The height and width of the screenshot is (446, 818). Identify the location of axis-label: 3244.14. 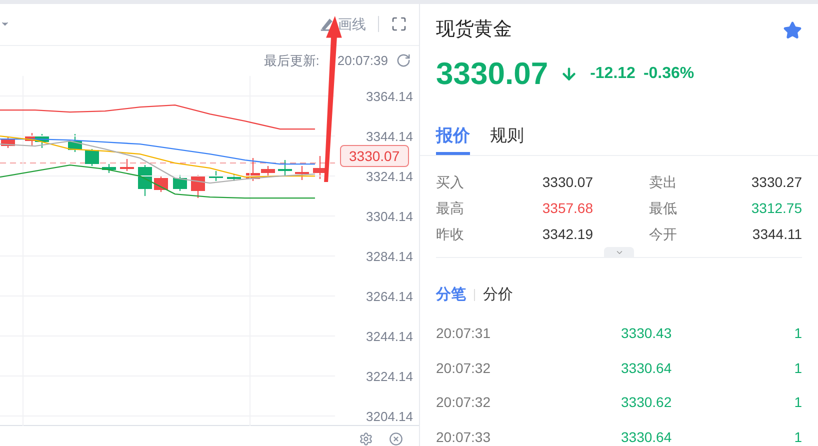
(389, 337).